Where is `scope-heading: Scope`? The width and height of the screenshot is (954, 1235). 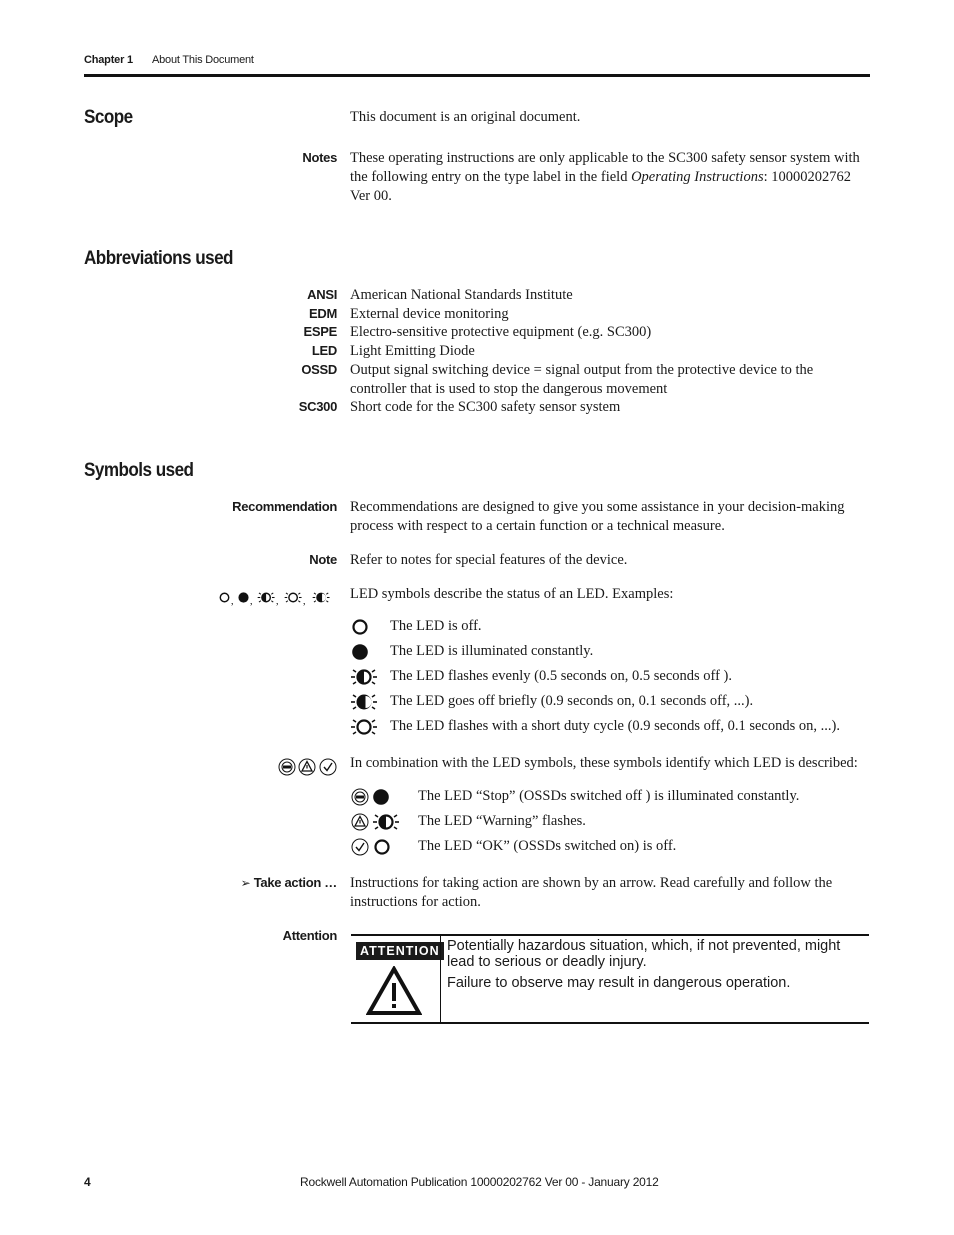
scope-heading: Scope is located at coordinates (108, 117).